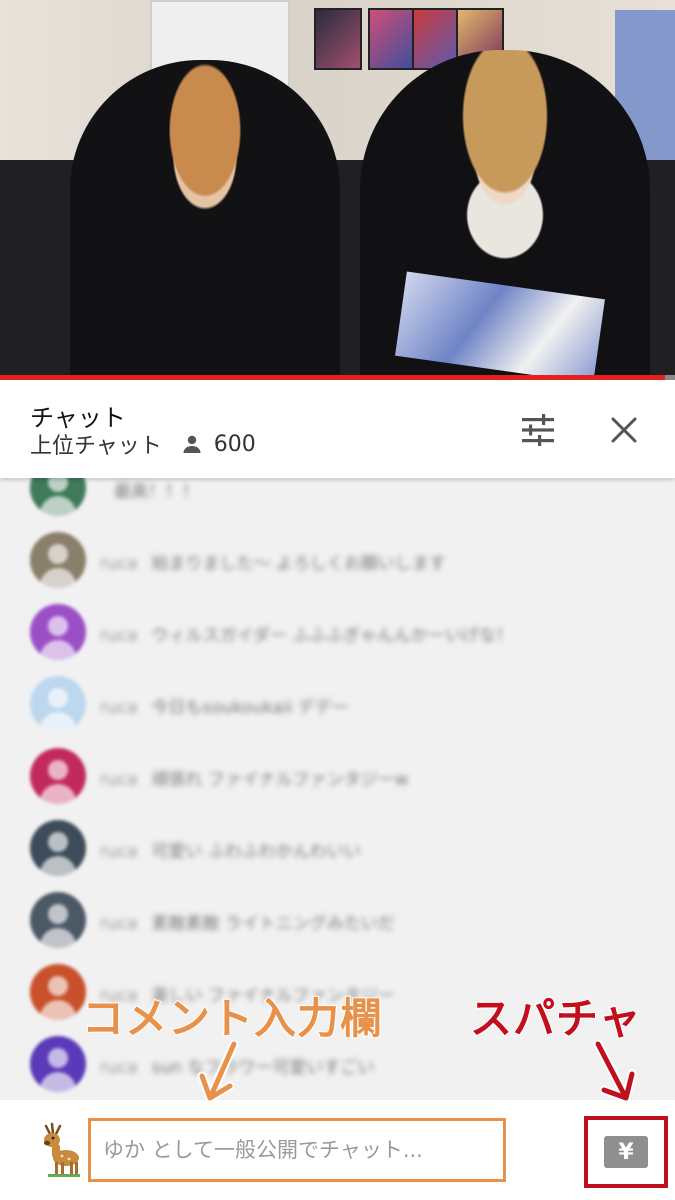 This screenshot has width=675, height=1200. I want to click on message-text: ruca 可愛い ふわふわかんわいい, so click(230, 849).